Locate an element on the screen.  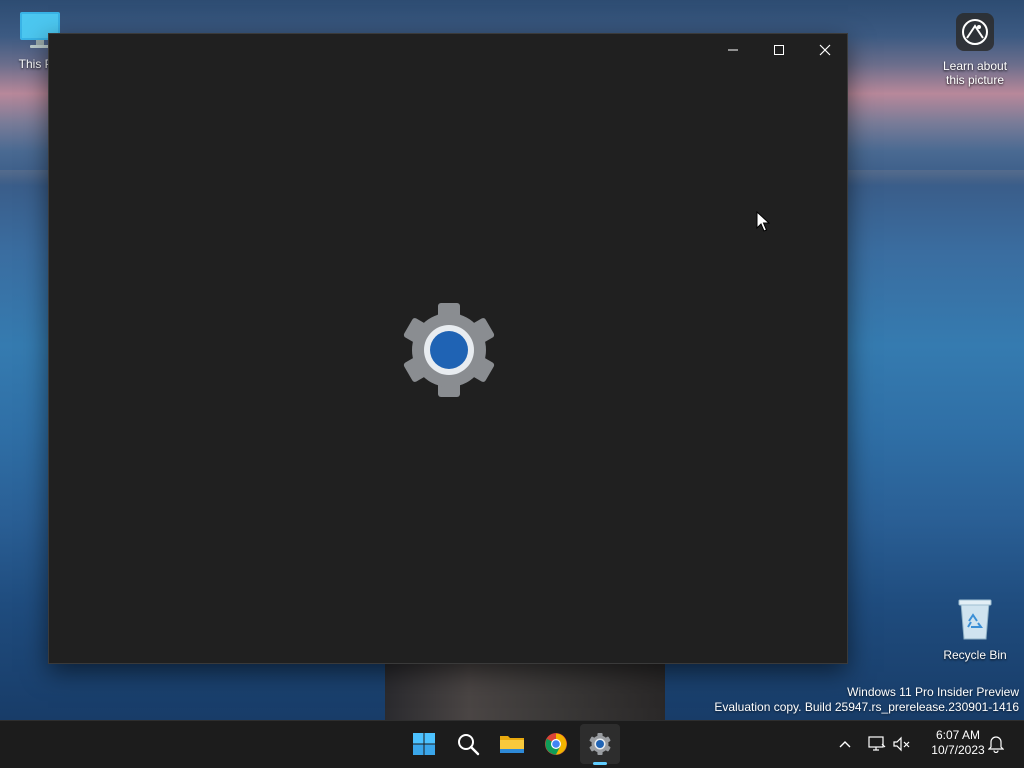
taskbar: 6:07 AM 10/7/2023 is located at coordinates (512, 744).